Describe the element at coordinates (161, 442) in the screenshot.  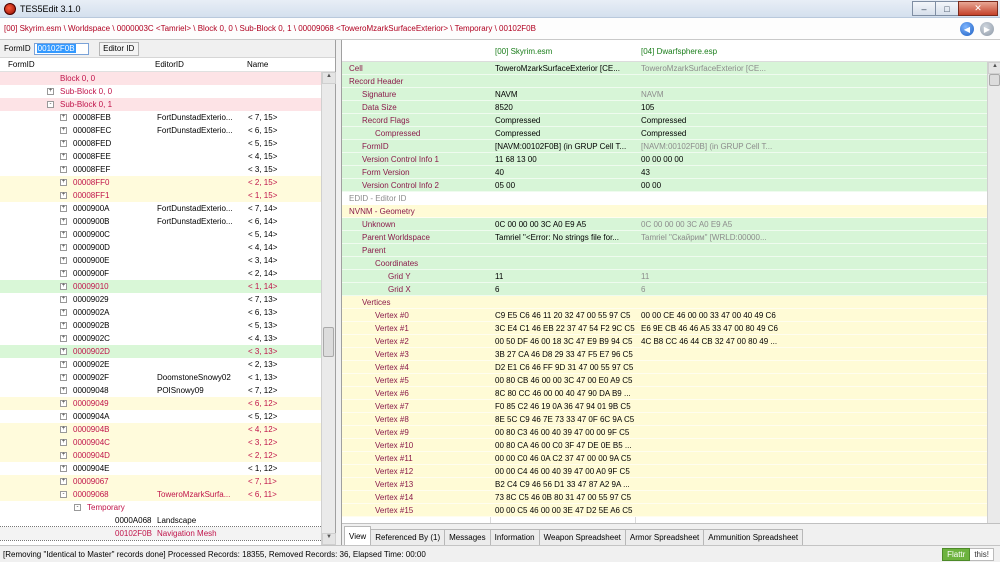
I see `tree-row: +0000904C < 3, 12>` at that location.